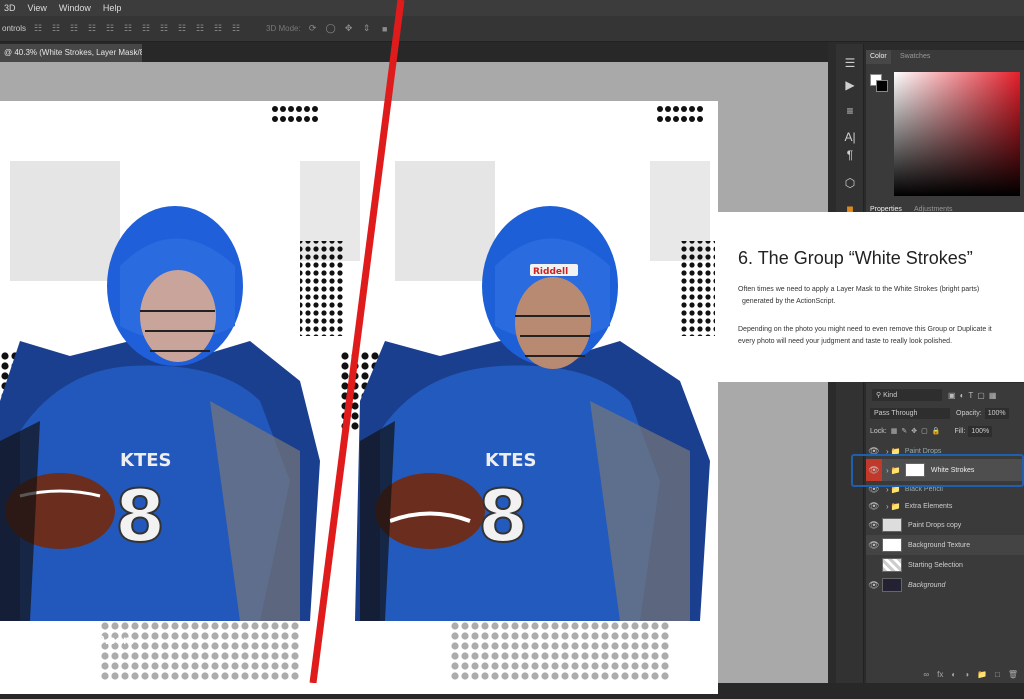  What do you see at coordinates (357, 341) in the screenshot?
I see `before-after-divider` at bounding box center [357, 341].